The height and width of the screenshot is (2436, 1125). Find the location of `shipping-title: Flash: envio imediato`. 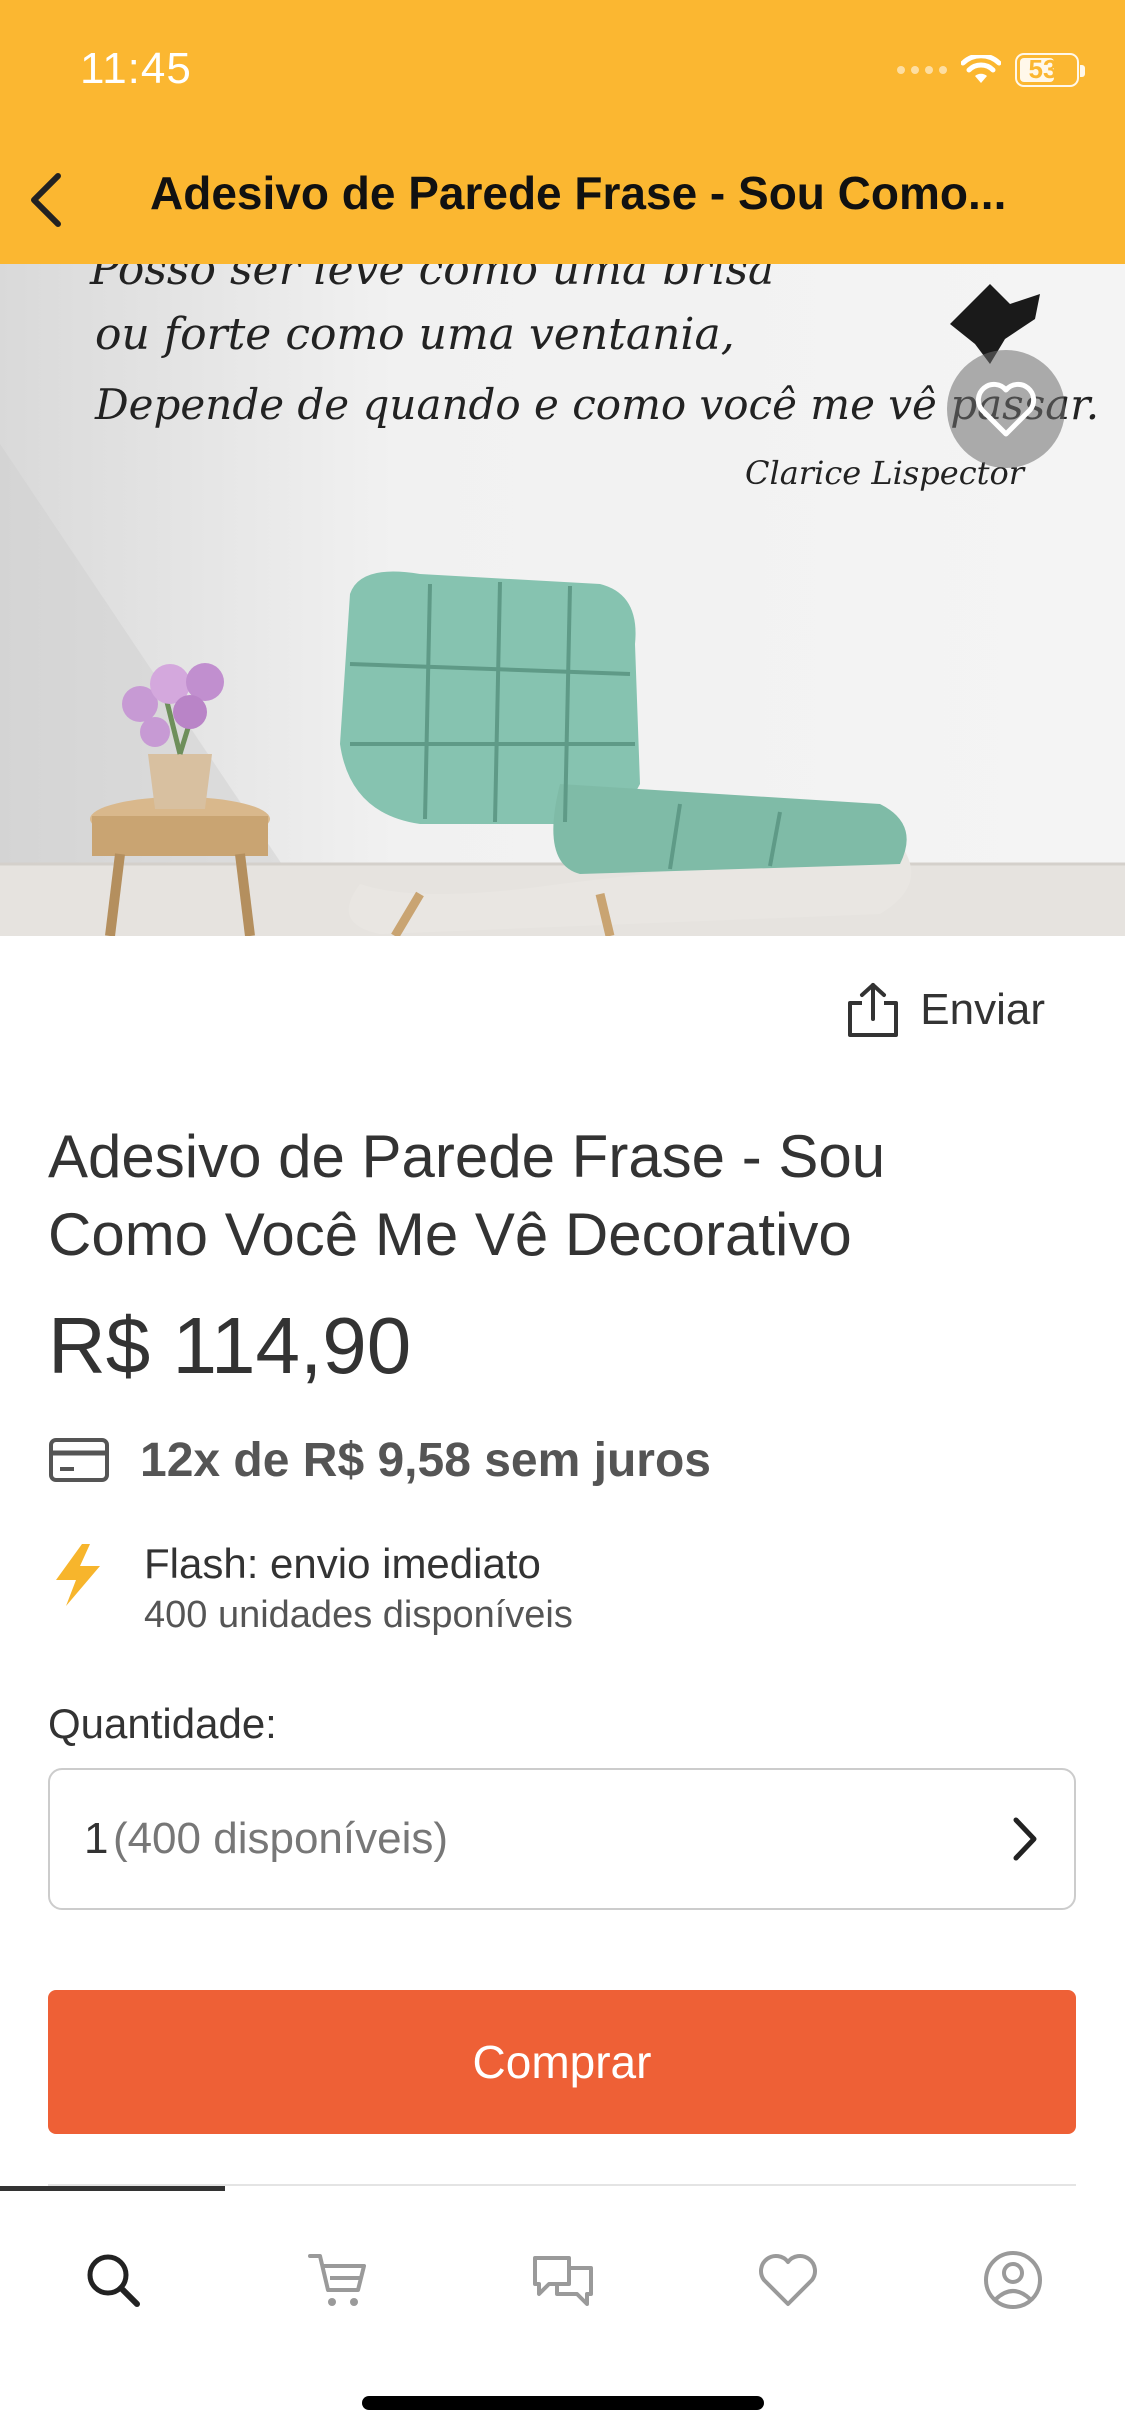

shipping-title: Flash: envio imediato is located at coordinates (342, 1563).